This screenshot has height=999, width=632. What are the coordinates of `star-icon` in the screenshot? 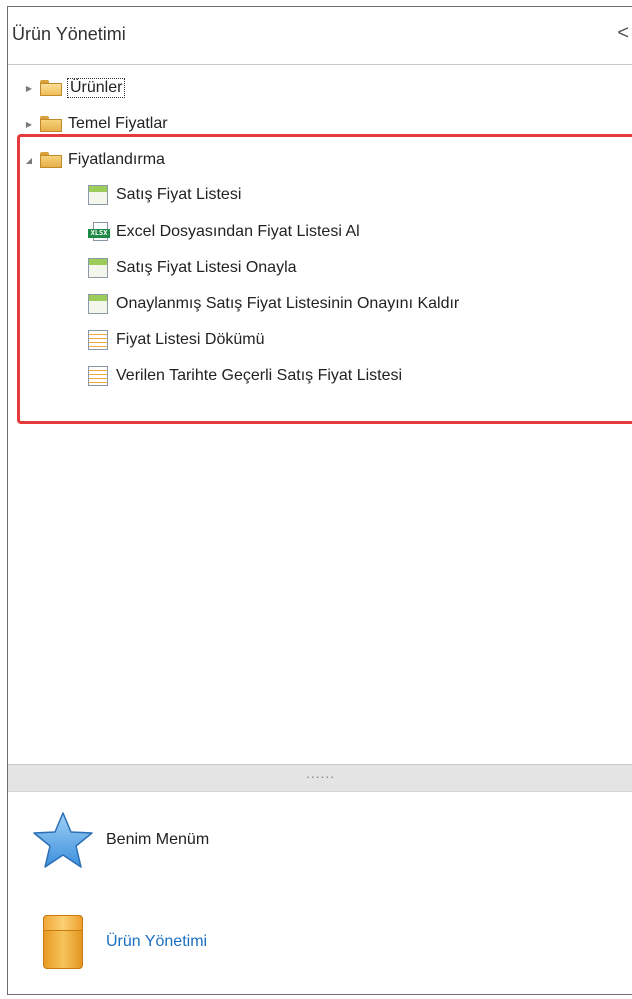 It's located at (63, 840).